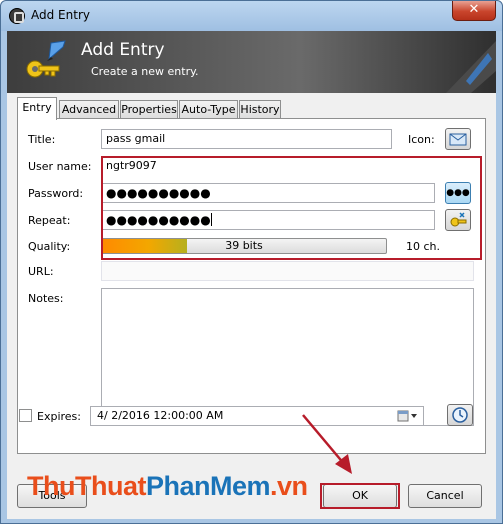  I want to click on expires-label: Expires:, so click(59, 416).